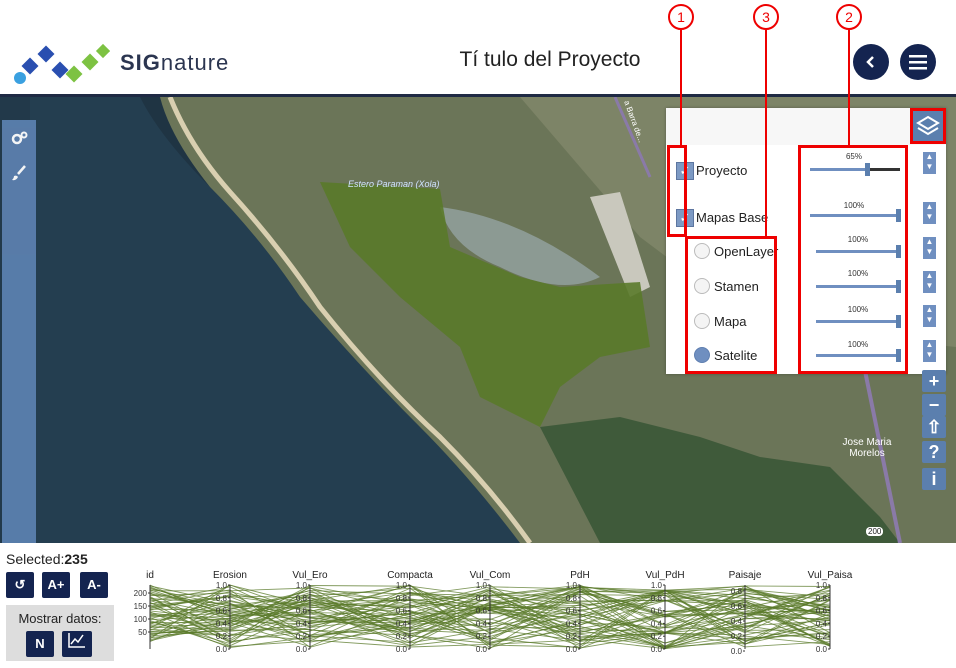 The image size is (956, 668). What do you see at coordinates (150, 575) in the screenshot?
I see `axis-label: id` at bounding box center [150, 575].